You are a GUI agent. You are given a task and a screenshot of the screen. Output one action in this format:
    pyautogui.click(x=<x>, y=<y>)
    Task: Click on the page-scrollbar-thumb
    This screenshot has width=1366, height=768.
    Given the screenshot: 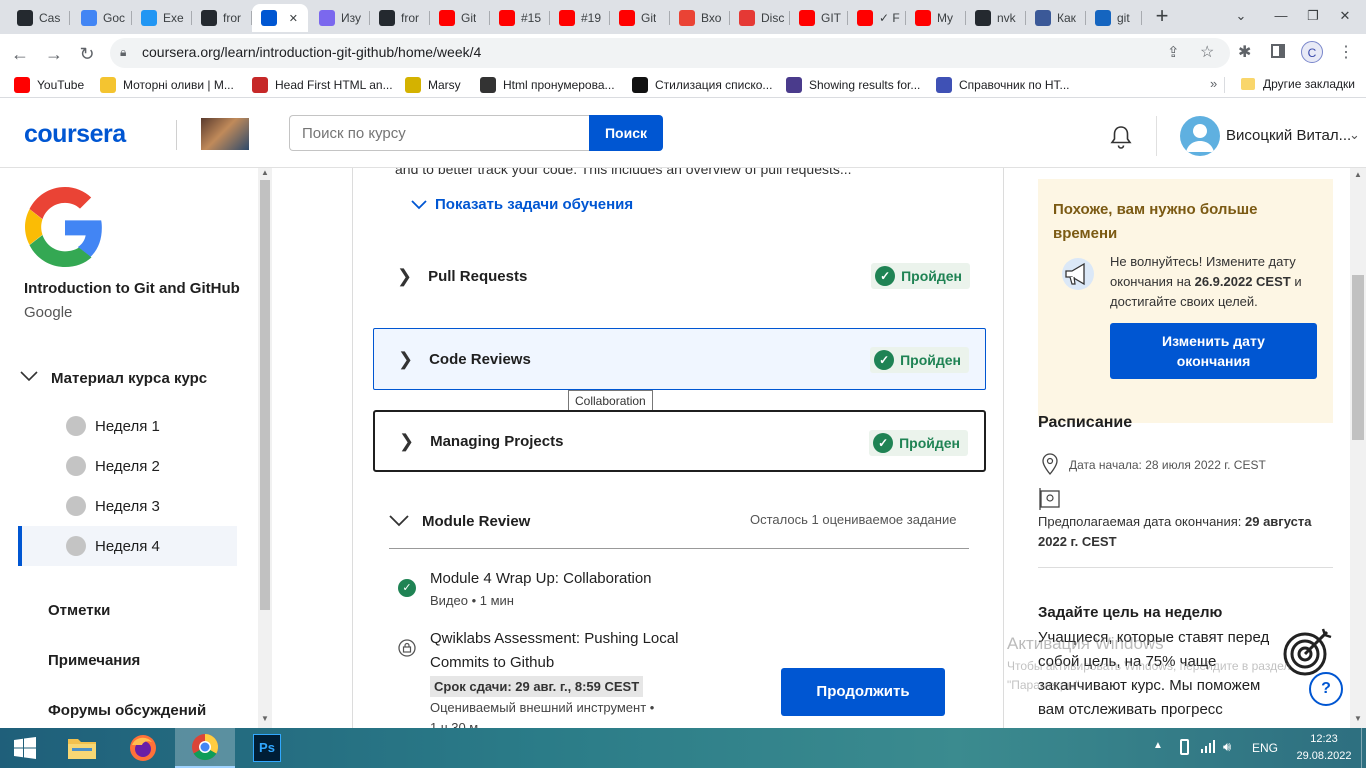 What is the action you would take?
    pyautogui.click(x=1358, y=357)
    